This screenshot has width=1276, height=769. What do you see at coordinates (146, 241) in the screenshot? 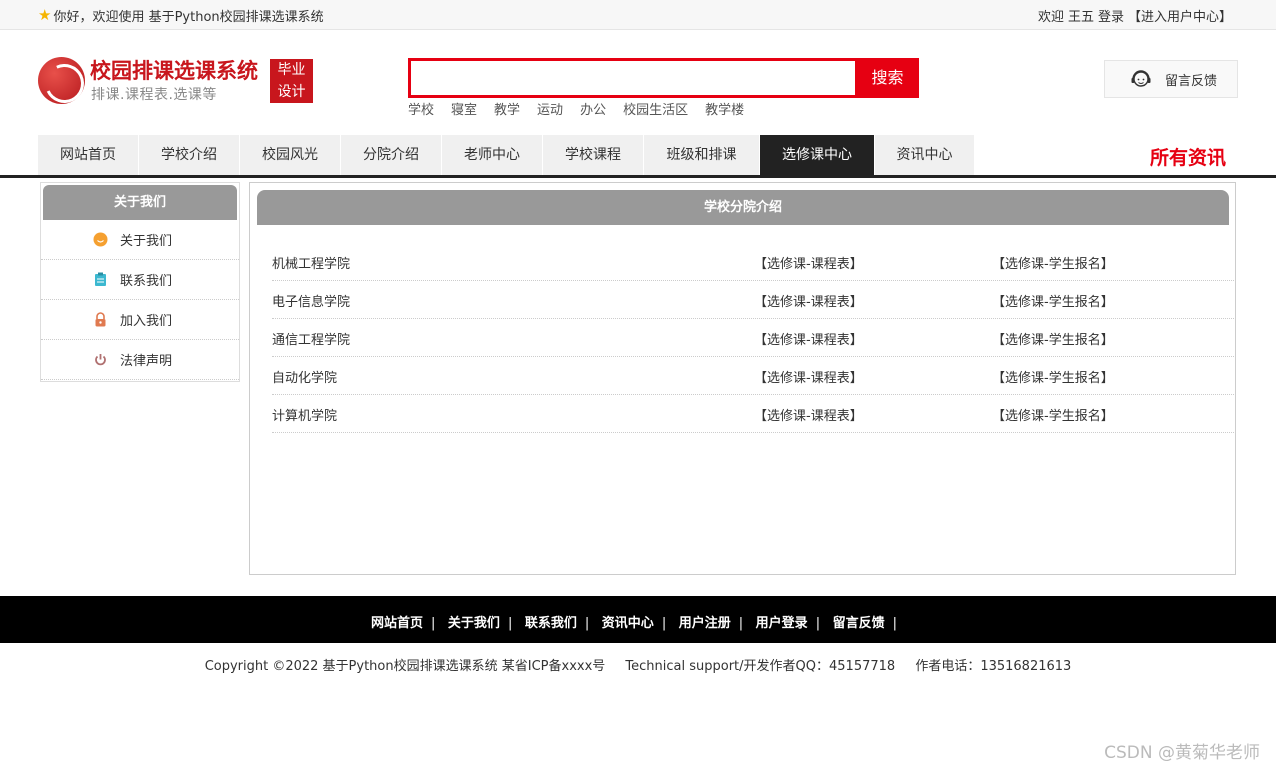
I see `sidebar-item-label: 关于我们` at bounding box center [146, 241].